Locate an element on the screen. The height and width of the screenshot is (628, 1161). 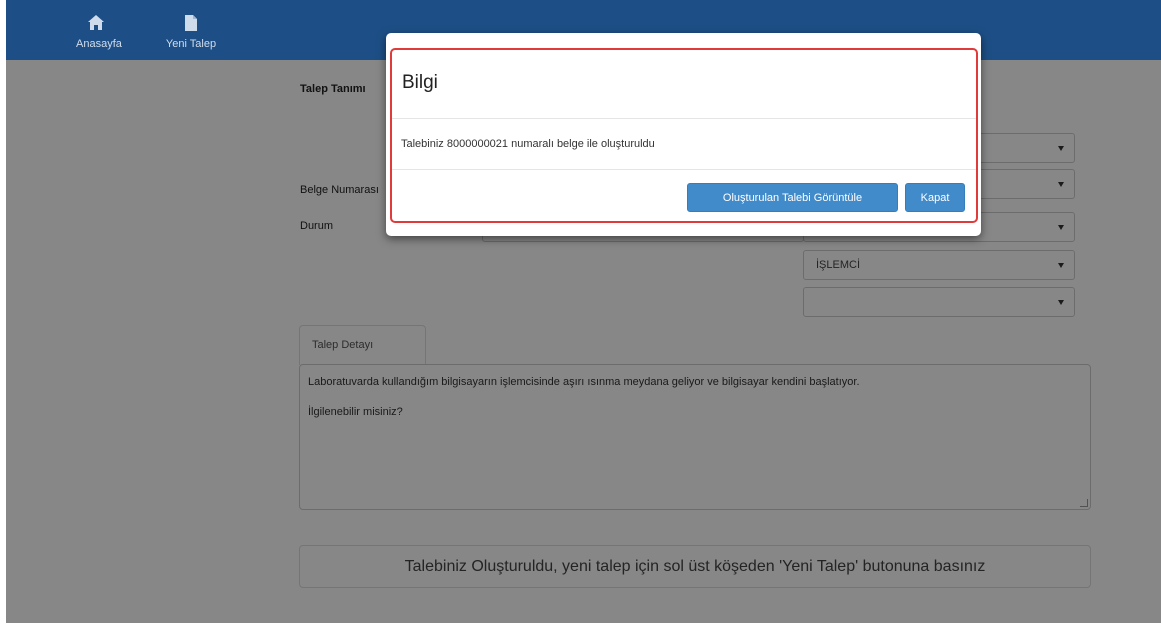
nav-new-request-button: Yeni Talep is located at coordinates (191, 28).